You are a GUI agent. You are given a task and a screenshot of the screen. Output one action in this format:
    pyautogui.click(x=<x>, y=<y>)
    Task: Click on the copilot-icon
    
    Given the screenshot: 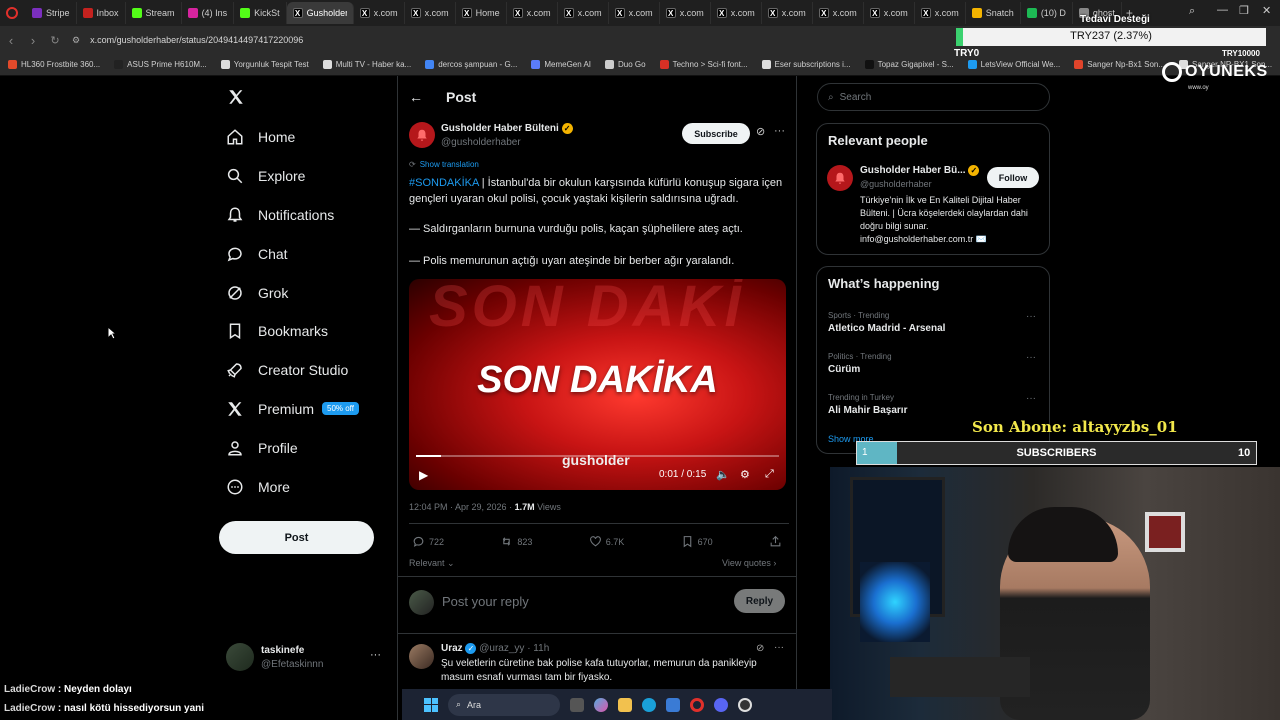 What is the action you would take?
    pyautogui.click(x=601, y=704)
    